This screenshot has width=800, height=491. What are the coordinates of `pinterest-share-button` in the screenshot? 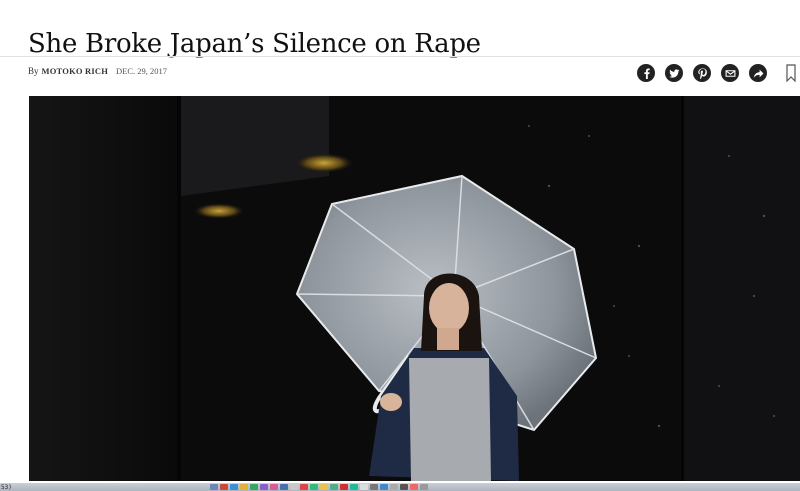 It's located at (702, 73).